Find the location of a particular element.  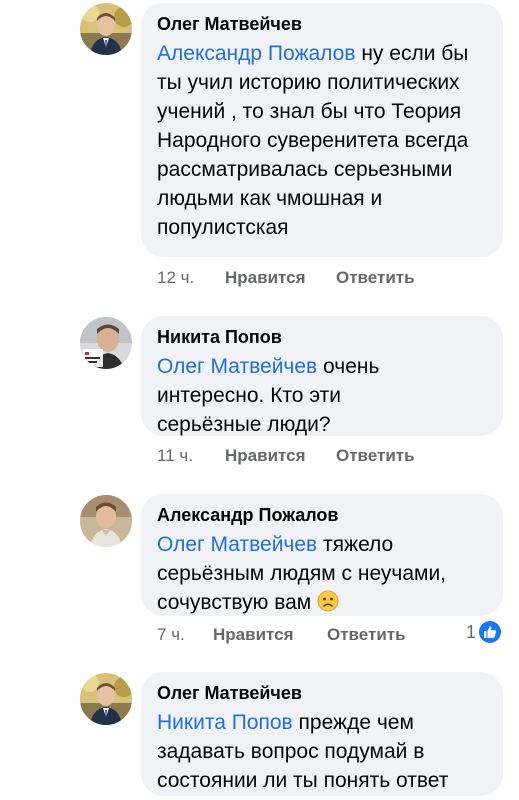

comment-actions: 7 ч. Нравится Ответить is located at coordinates (327, 635).